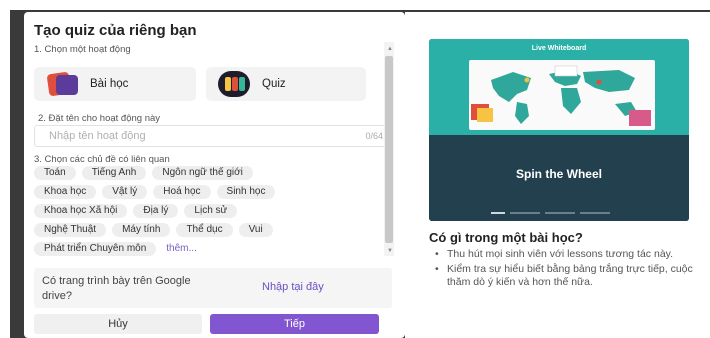 The height and width of the screenshot is (338, 710). I want to click on topic-chip: Thể dục, so click(204, 230).